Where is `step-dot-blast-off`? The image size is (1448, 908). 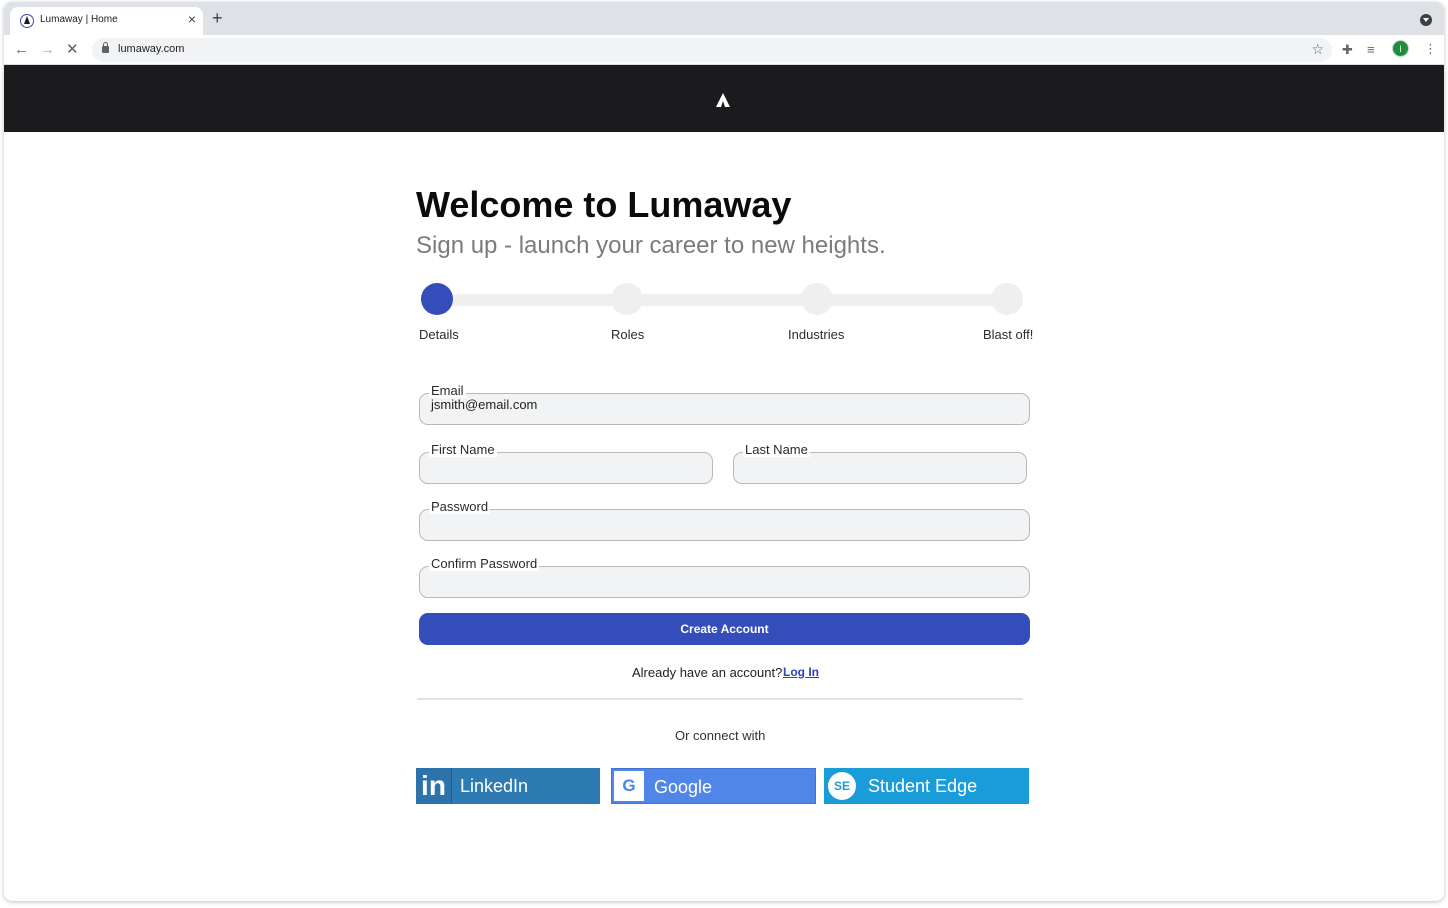 step-dot-blast-off is located at coordinates (1007, 299).